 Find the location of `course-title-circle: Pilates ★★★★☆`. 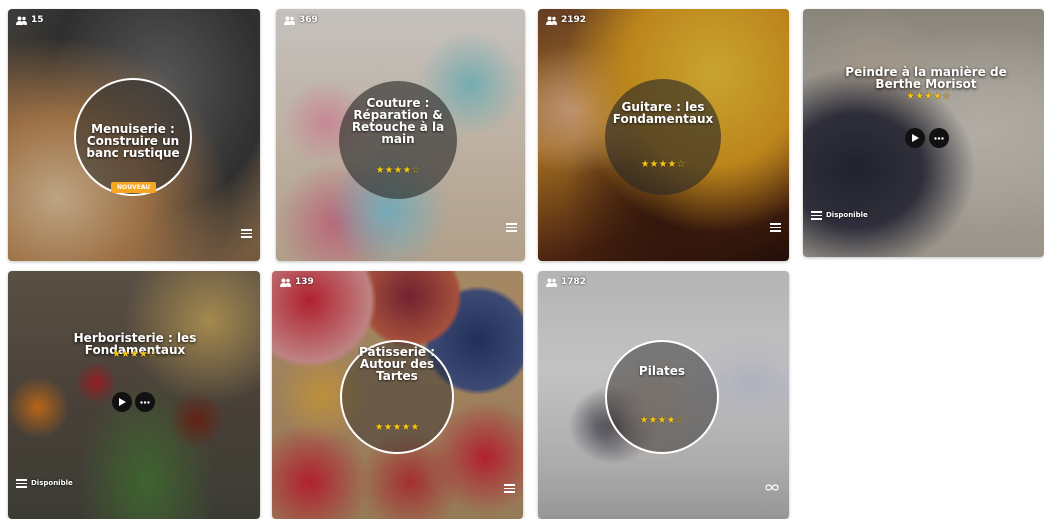

course-title-circle: Pilates ★★★★☆ is located at coordinates (662, 397).